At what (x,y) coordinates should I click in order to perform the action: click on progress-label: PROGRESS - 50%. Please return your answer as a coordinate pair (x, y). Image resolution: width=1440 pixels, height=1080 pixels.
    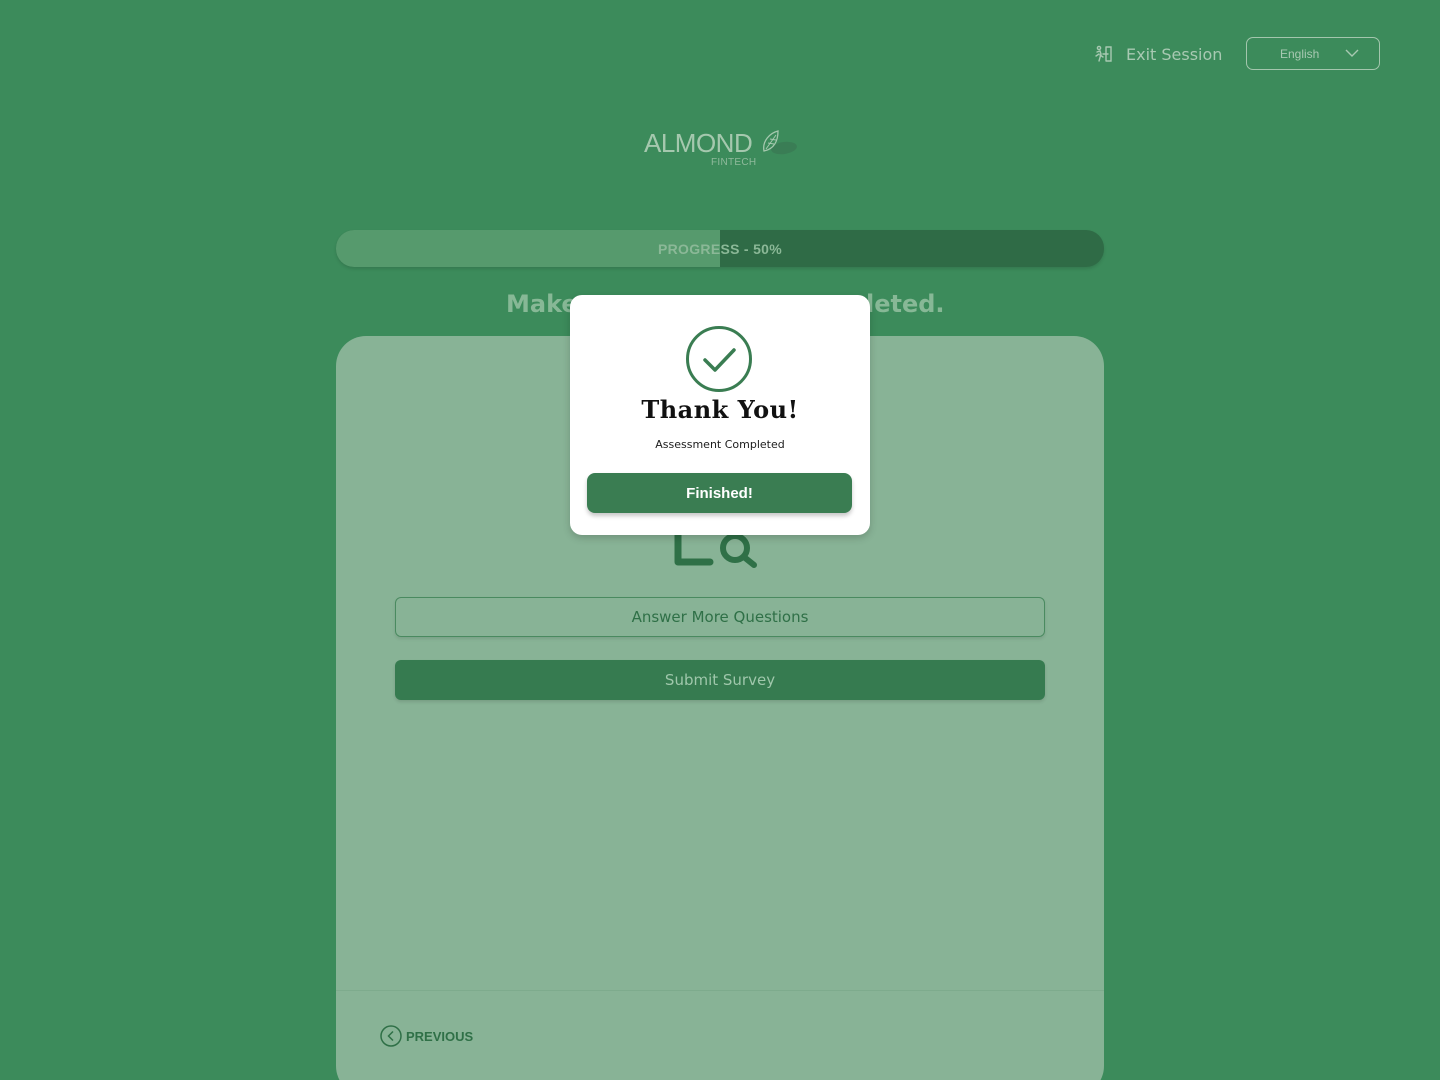
    Looking at the image, I should click on (719, 248).